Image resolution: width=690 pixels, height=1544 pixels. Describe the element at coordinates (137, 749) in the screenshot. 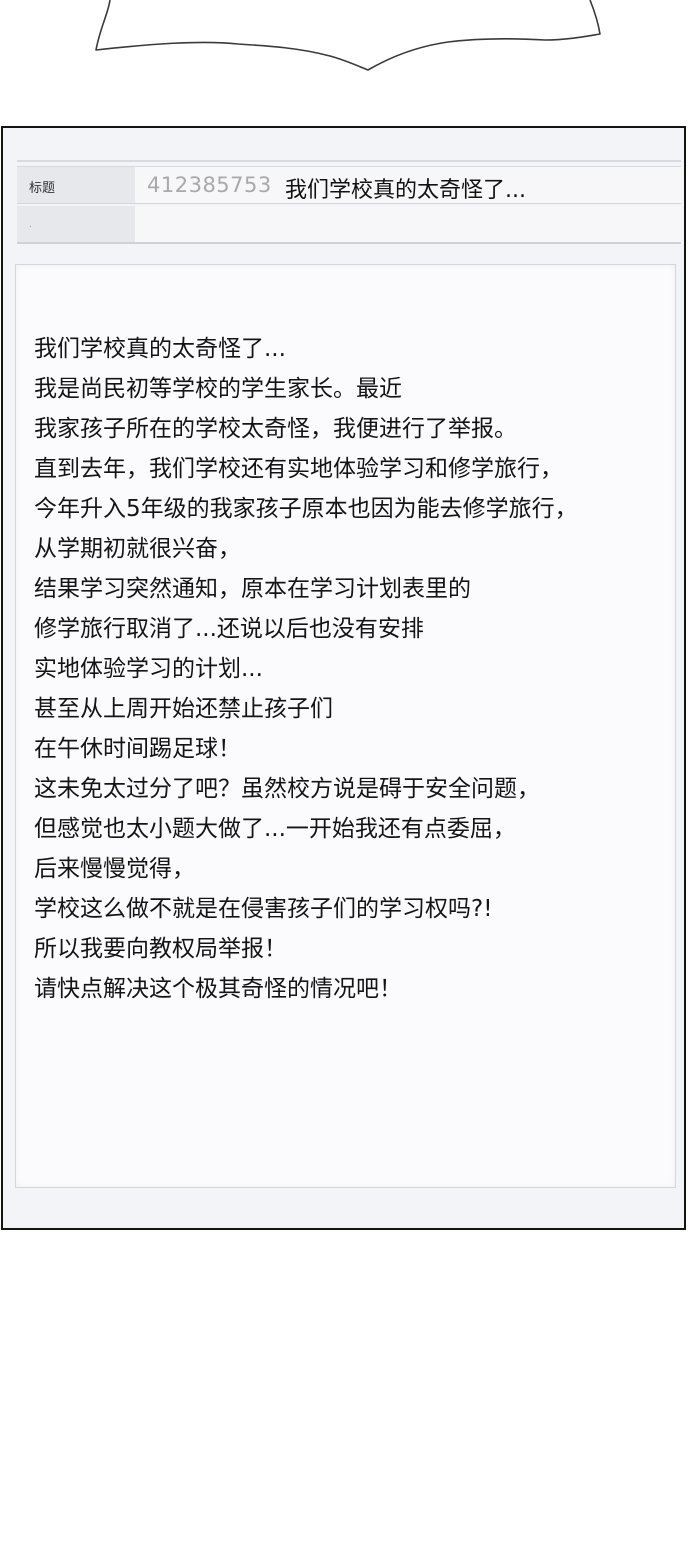

I see `body-line: 在午休时间踢足球！` at that location.